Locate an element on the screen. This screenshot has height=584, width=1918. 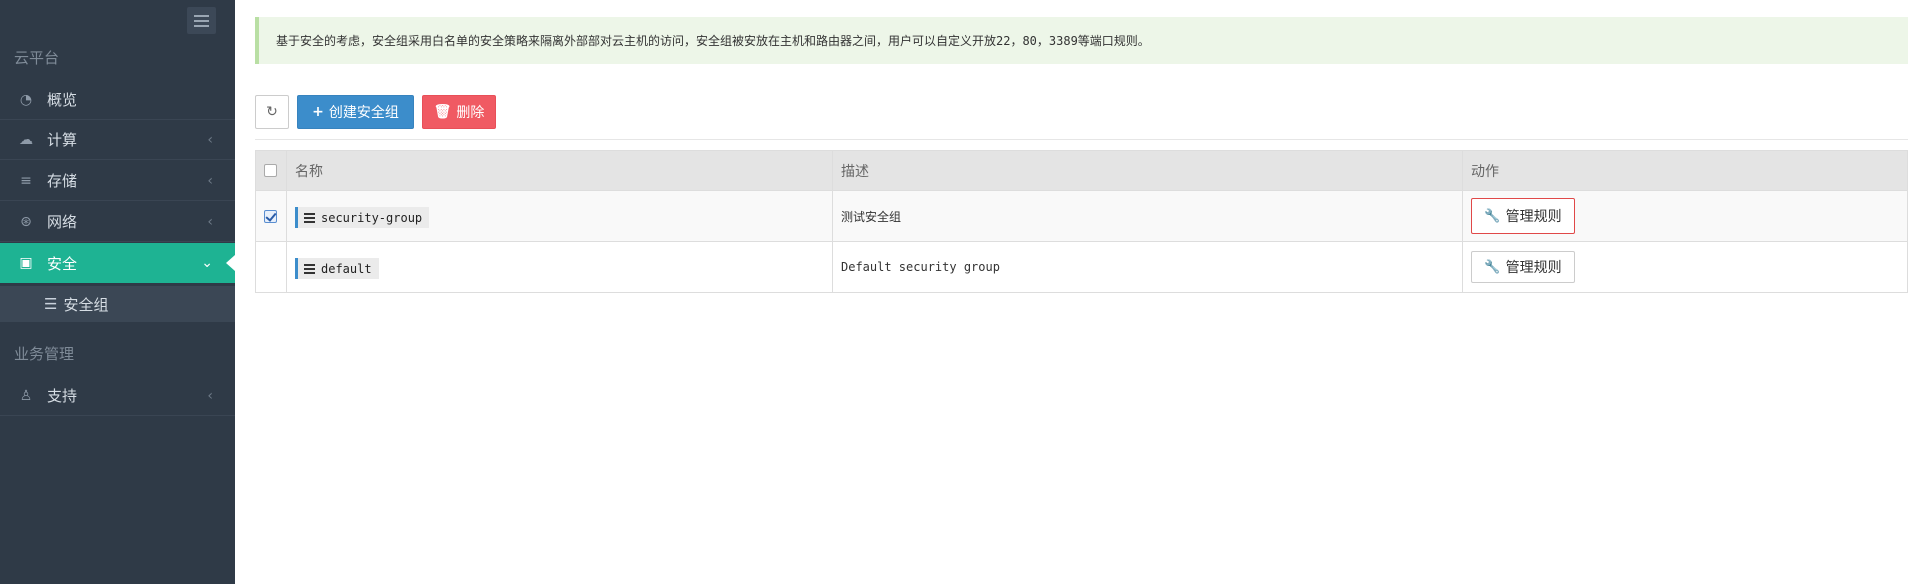
toolbar: ↻ + 创建安全组 🗑 删除 is located at coordinates (375, 112).